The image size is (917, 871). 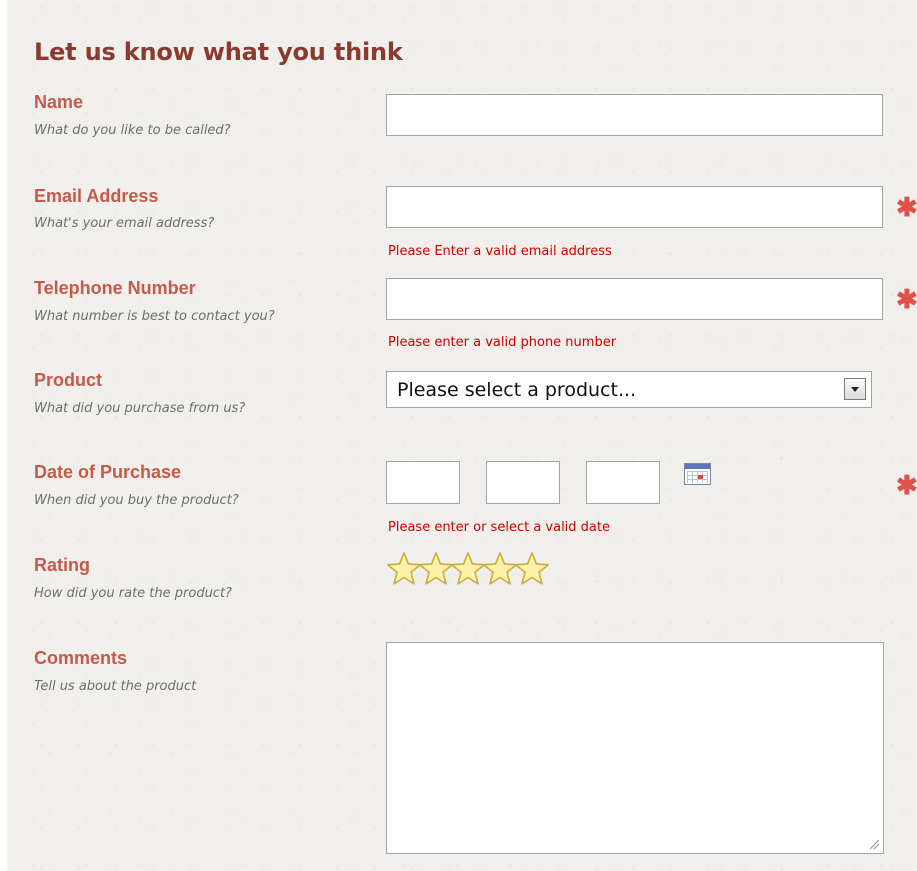 What do you see at coordinates (635, 748) in the screenshot?
I see `comments-textarea` at bounding box center [635, 748].